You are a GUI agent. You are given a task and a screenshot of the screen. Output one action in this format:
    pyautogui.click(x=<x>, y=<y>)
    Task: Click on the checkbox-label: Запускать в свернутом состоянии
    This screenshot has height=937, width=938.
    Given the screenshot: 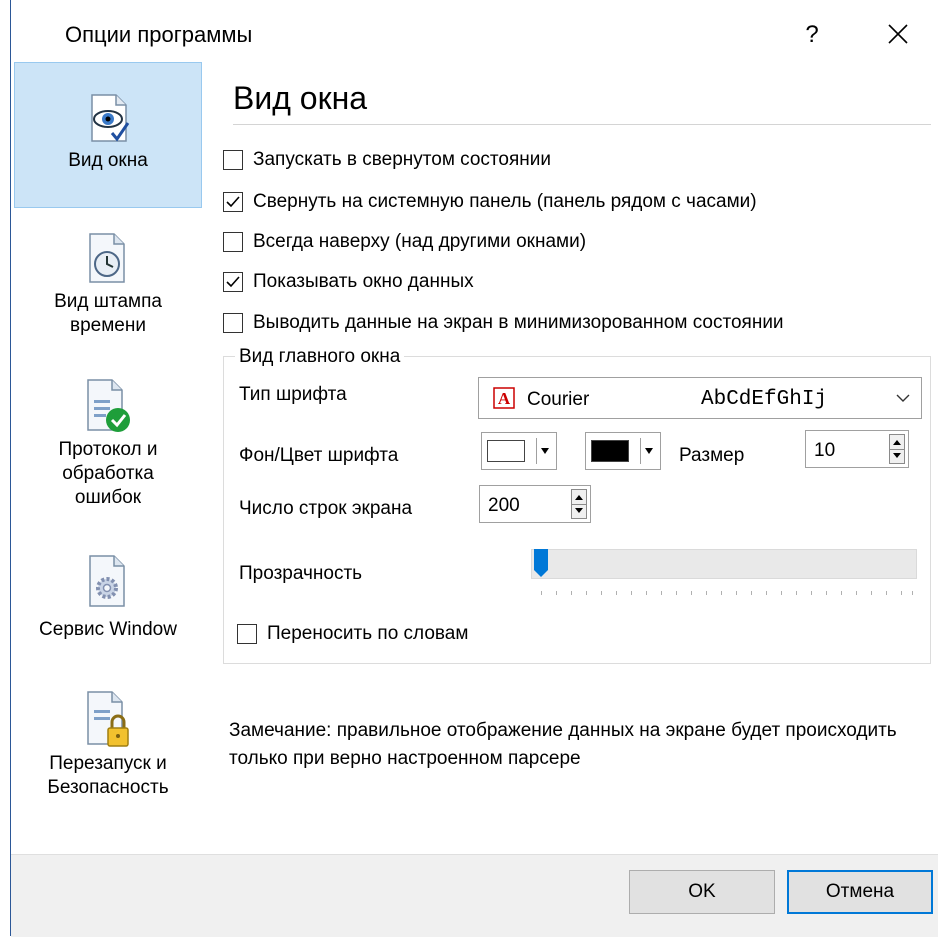 What is the action you would take?
    pyautogui.click(x=402, y=159)
    